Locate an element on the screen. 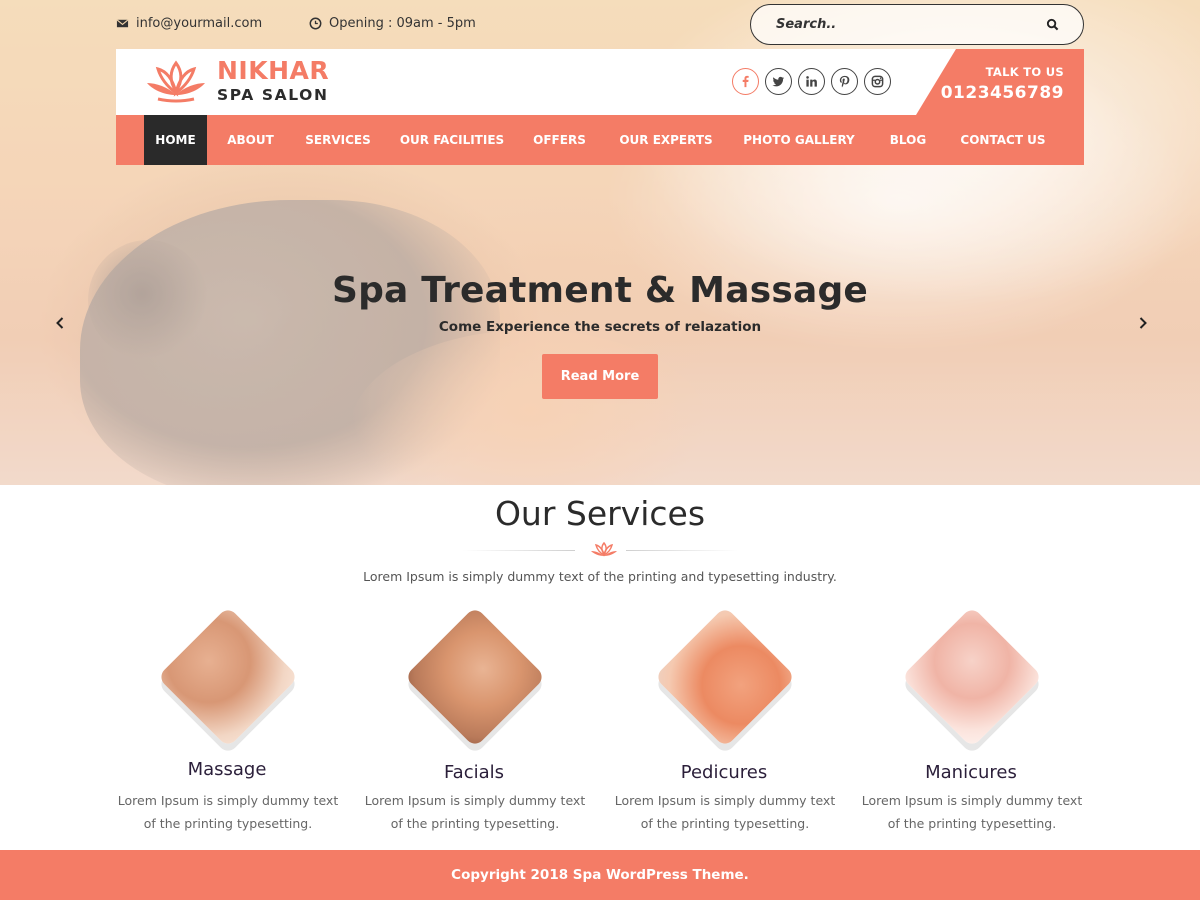  clock-icon is located at coordinates (315, 23).